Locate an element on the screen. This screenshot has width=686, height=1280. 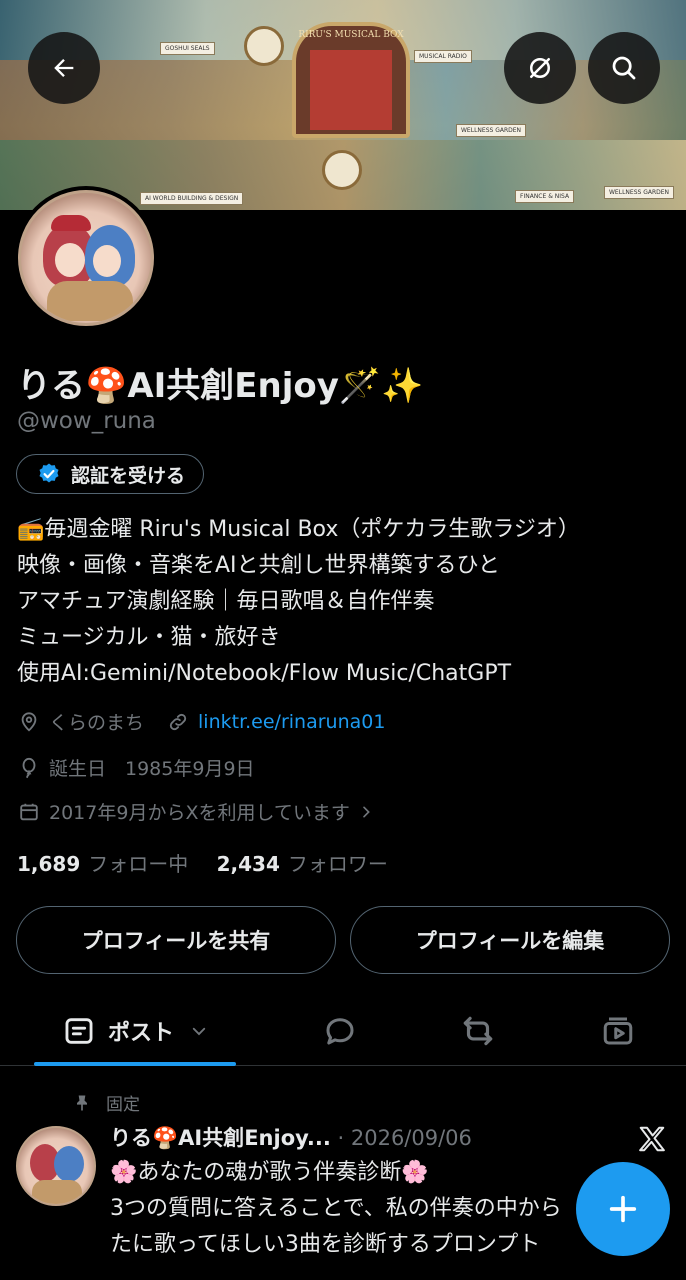
video-icon is located at coordinates (618, 1031).